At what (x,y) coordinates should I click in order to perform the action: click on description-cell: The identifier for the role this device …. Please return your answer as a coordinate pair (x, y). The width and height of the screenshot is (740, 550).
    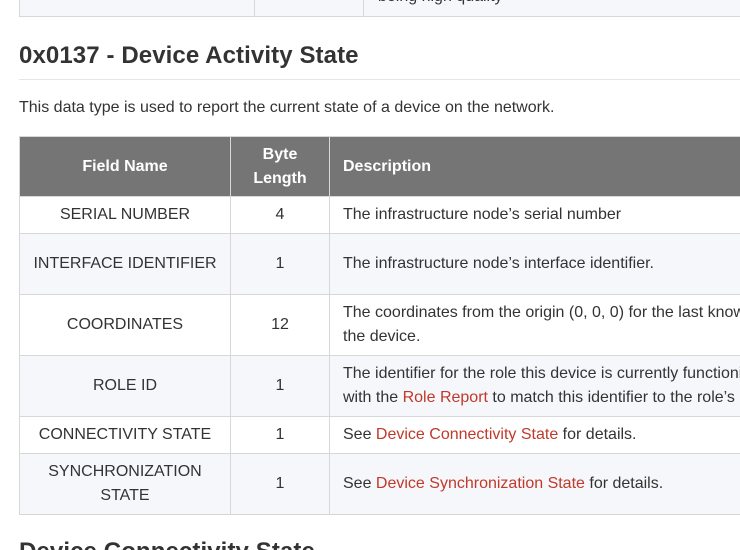
    Looking at the image, I should click on (534, 386).